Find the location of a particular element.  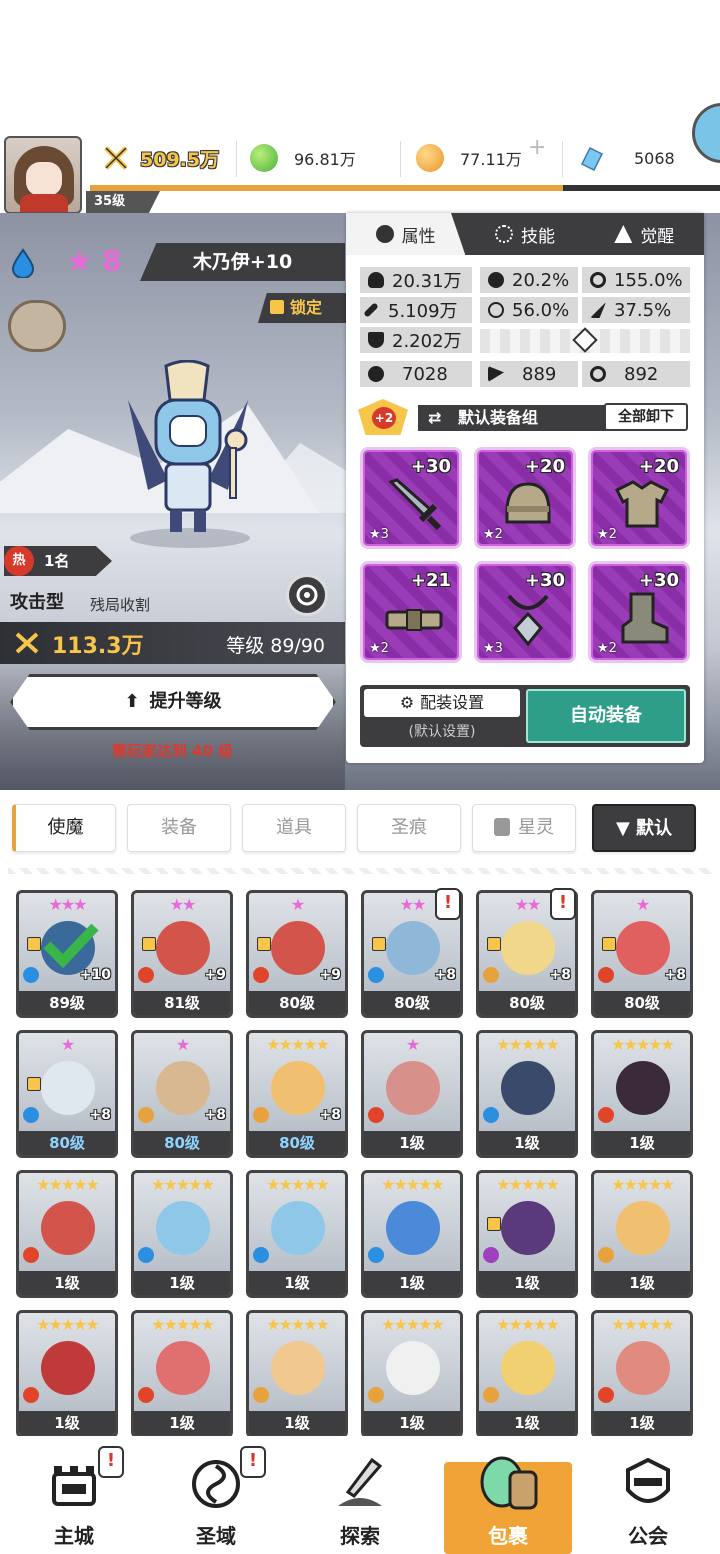

familiar-level: 80级 is located at coordinates (412, 1003).